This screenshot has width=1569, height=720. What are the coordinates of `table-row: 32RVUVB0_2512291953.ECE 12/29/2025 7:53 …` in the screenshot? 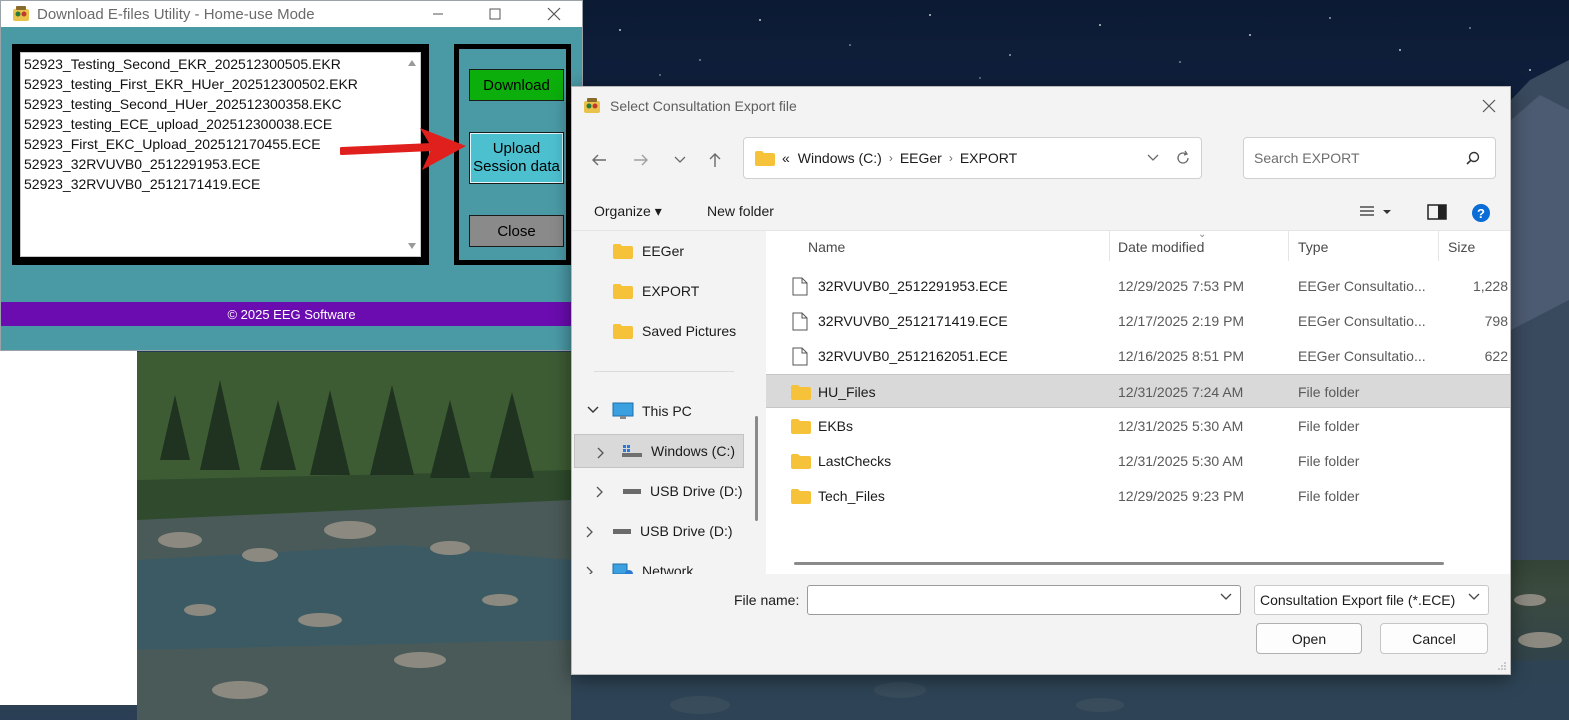 It's located at (1138, 286).